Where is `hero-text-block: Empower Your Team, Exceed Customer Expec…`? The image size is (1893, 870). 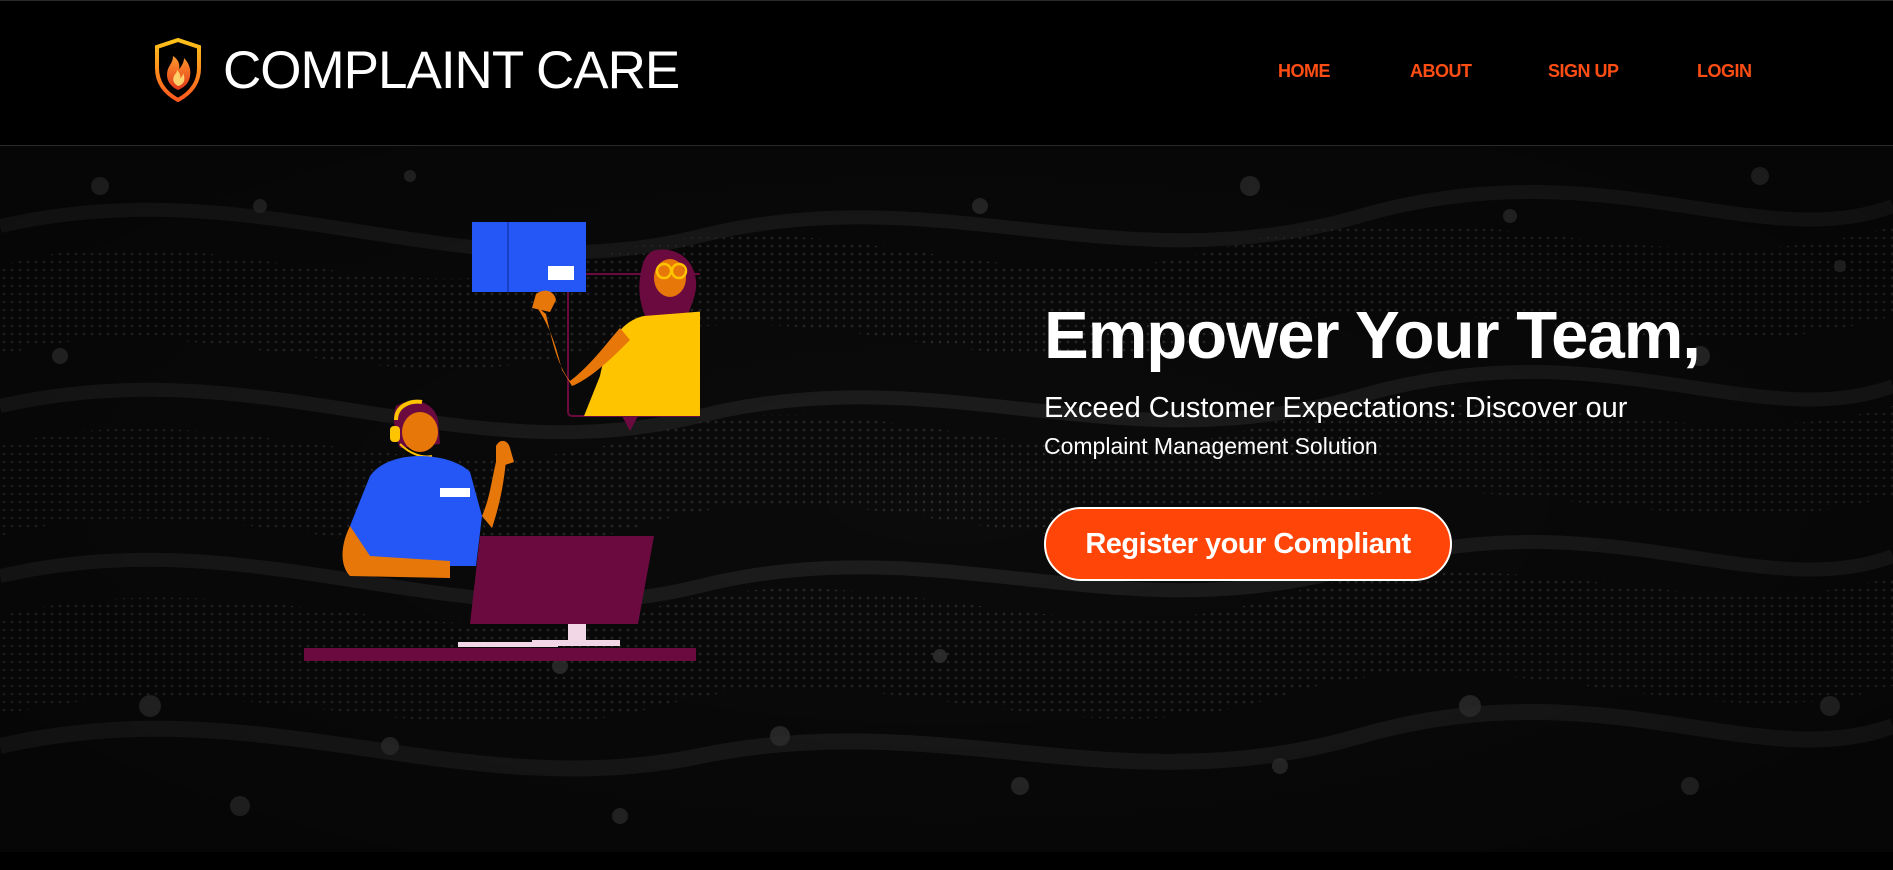 hero-text-block: Empower Your Team, Exceed Customer Expec… is located at coordinates (1424, 378).